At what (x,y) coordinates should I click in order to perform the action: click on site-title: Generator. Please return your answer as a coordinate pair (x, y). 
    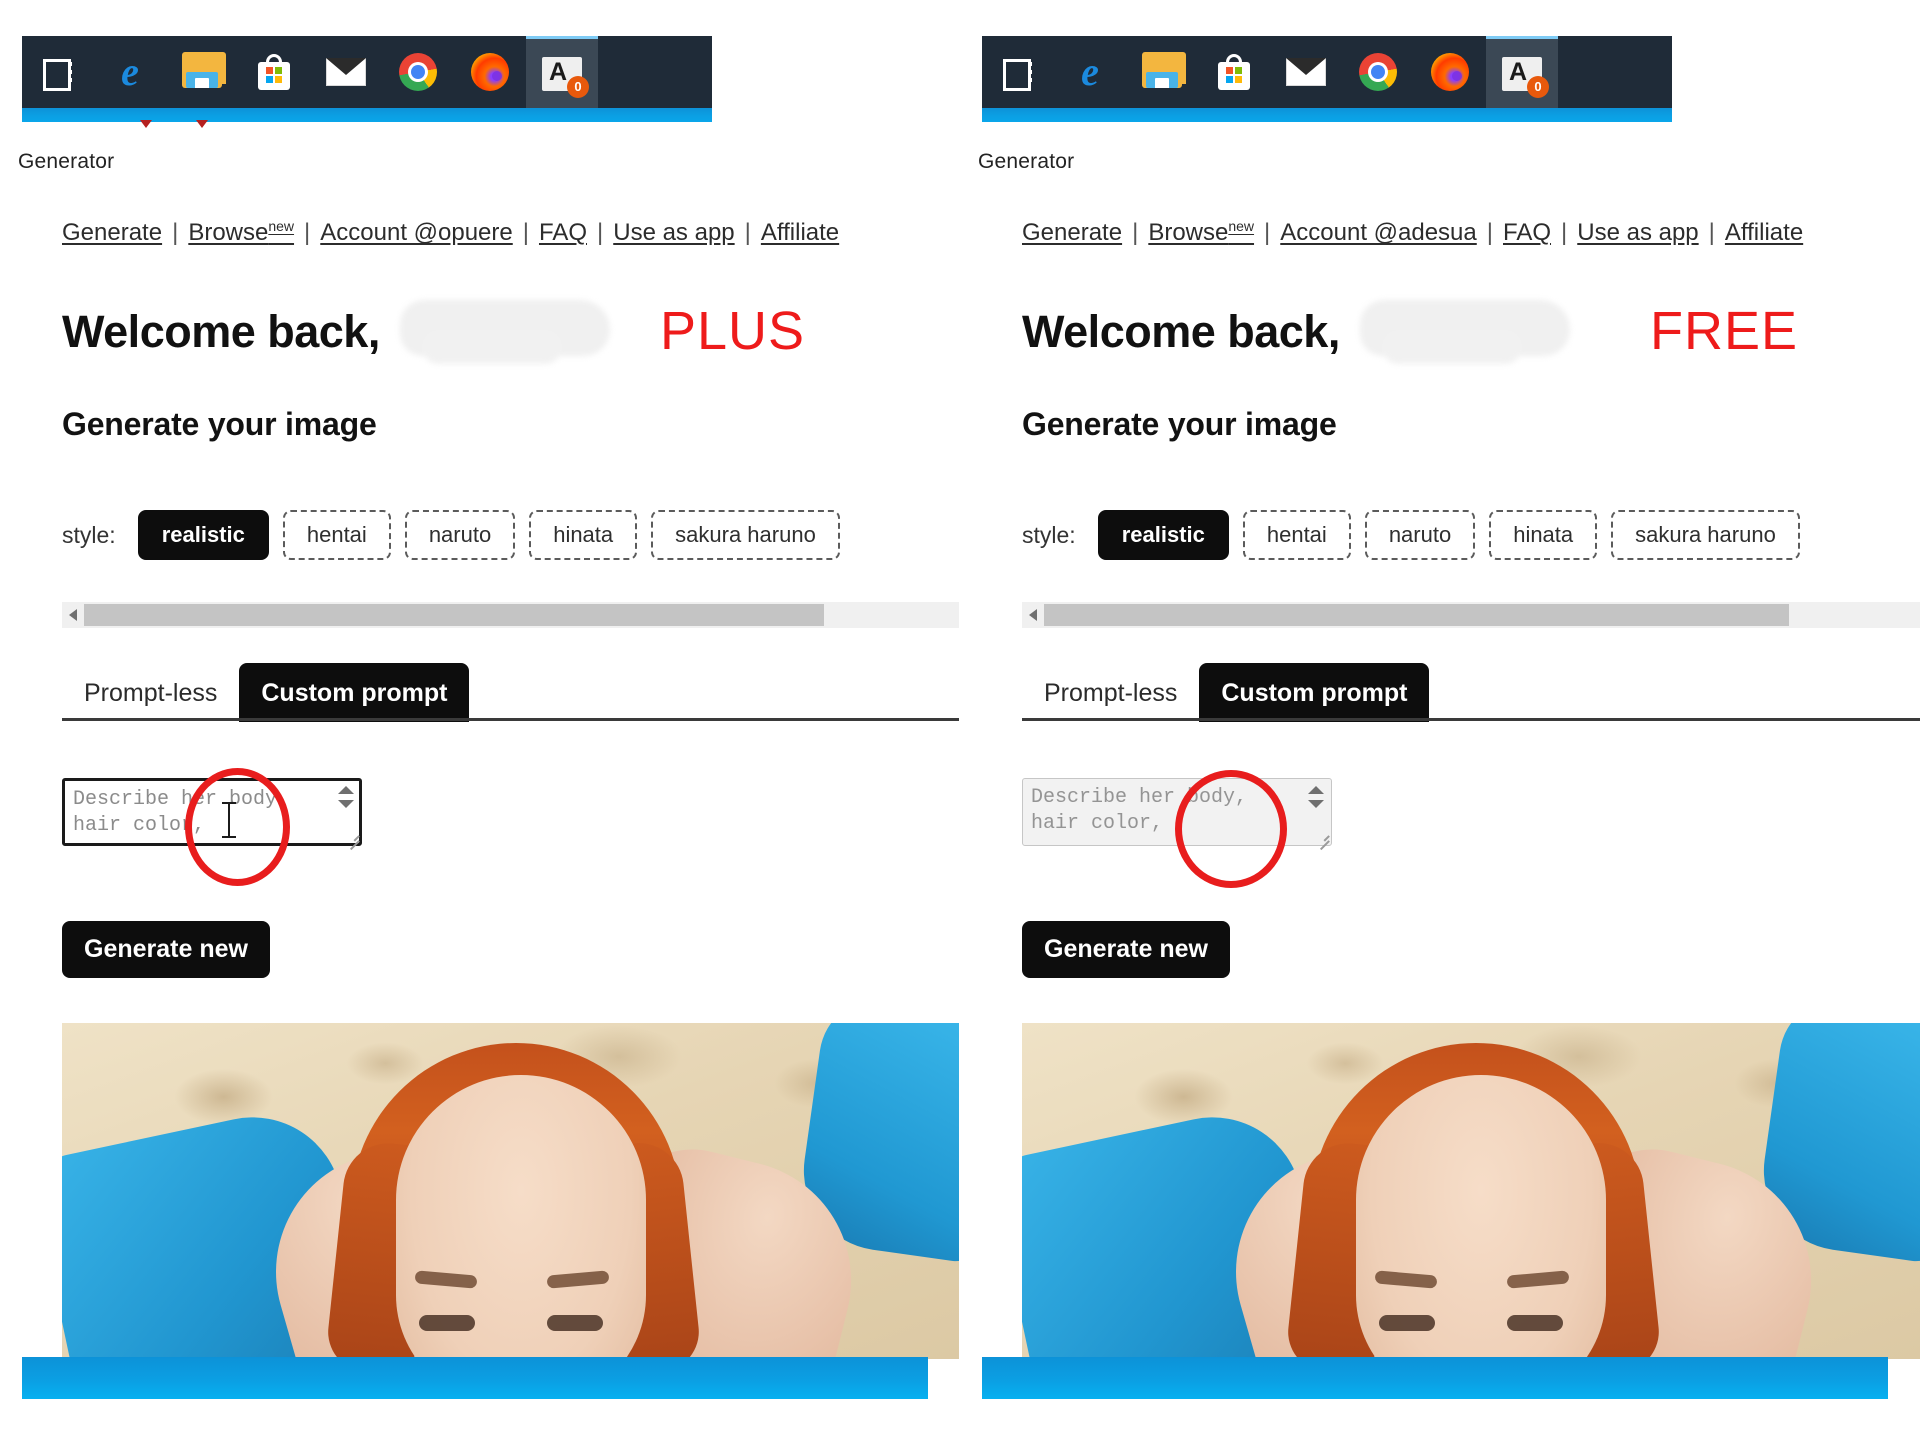
    Looking at the image, I should click on (66, 161).